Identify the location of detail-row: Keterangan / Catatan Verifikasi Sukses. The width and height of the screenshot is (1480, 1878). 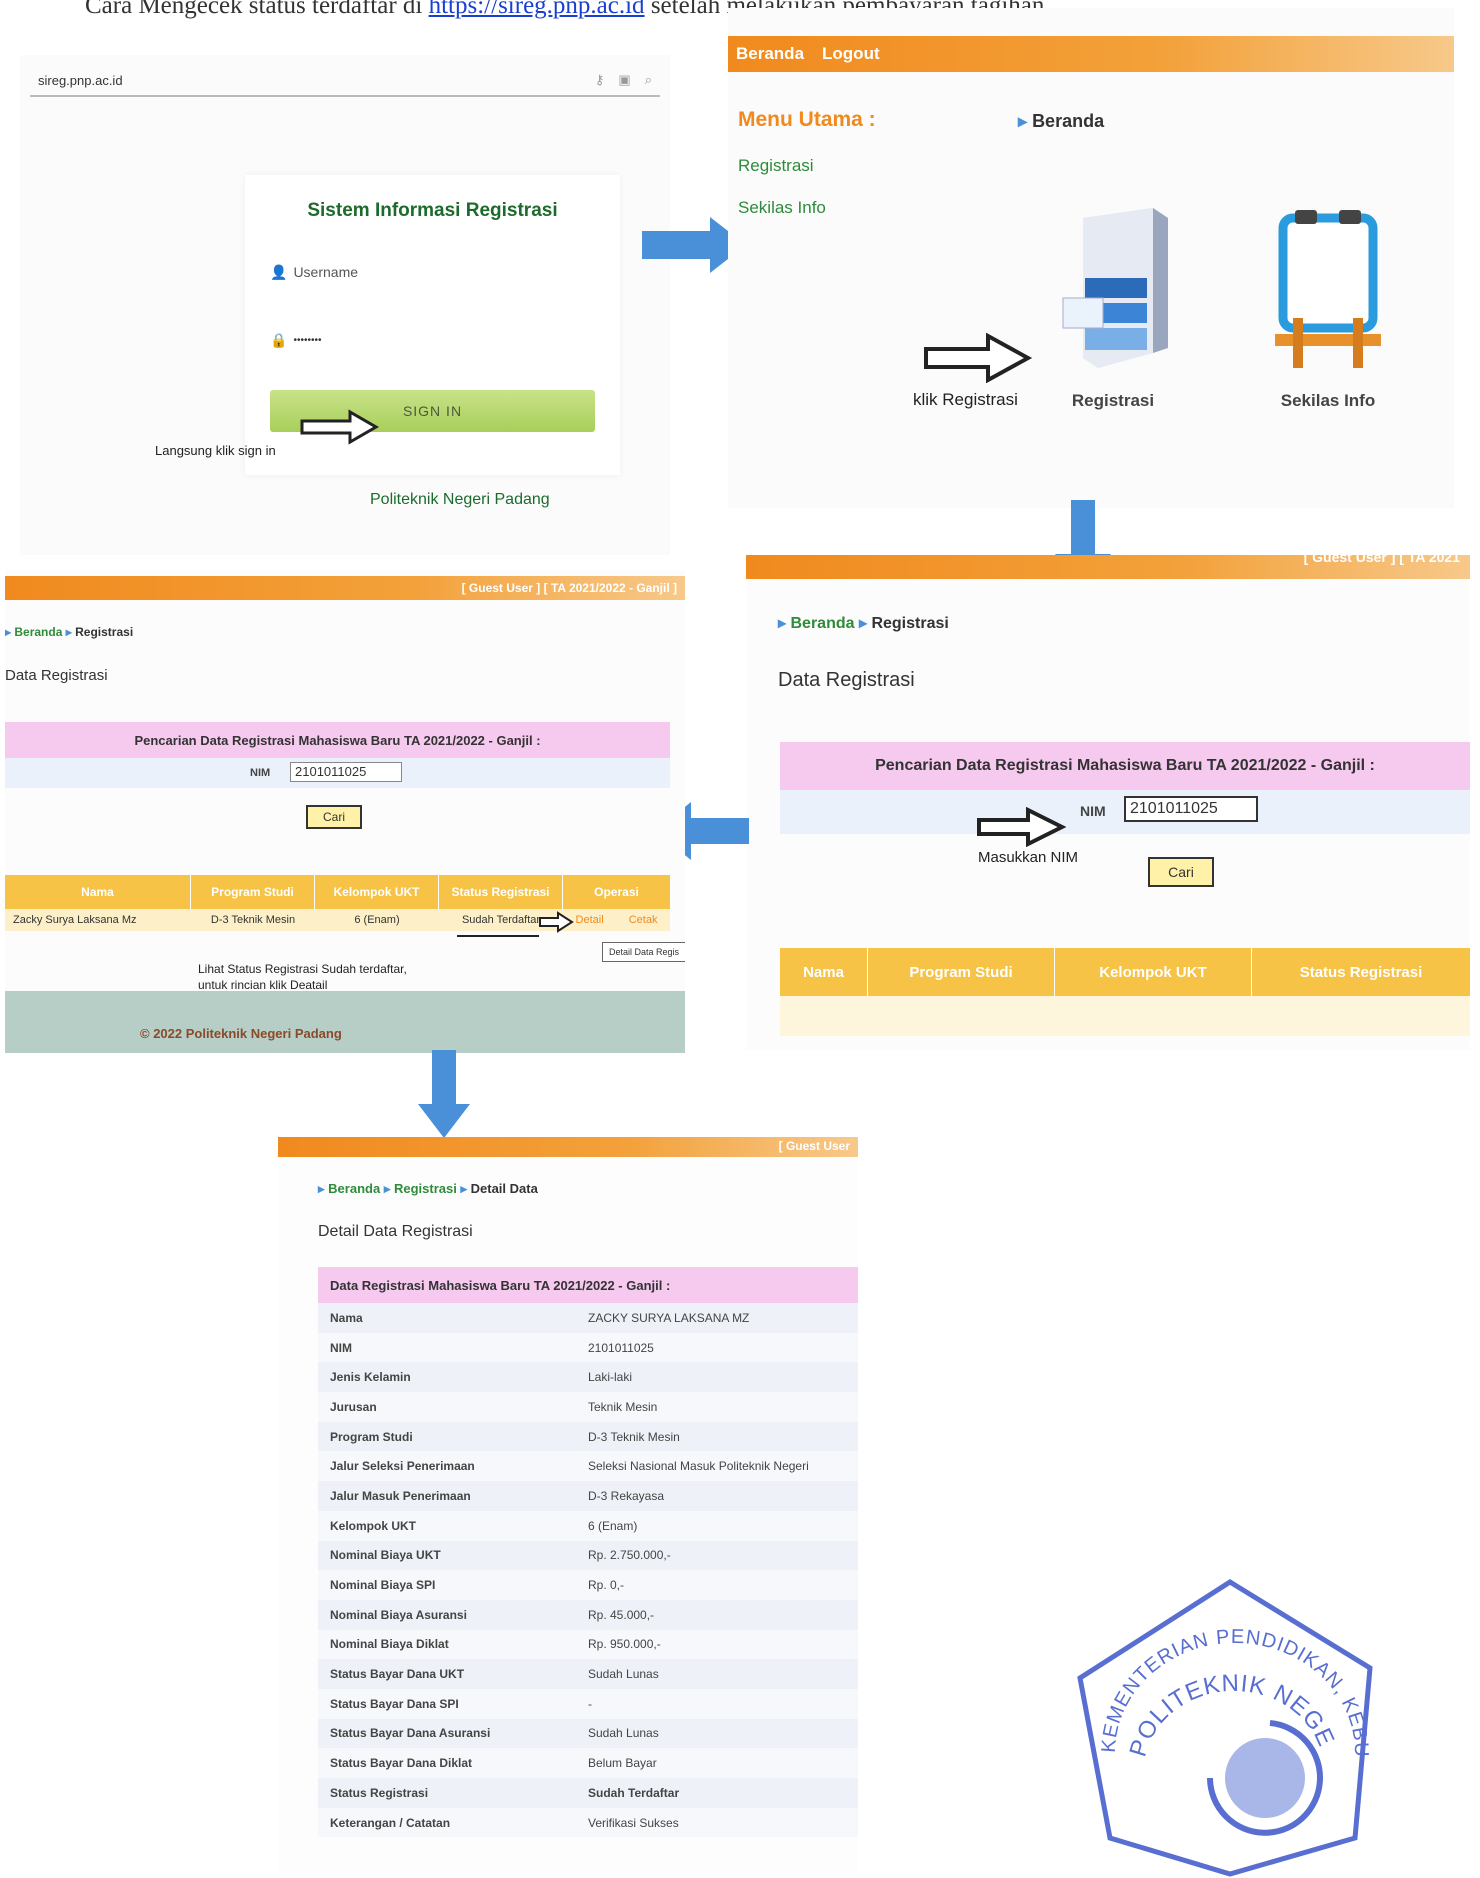
(588, 1822).